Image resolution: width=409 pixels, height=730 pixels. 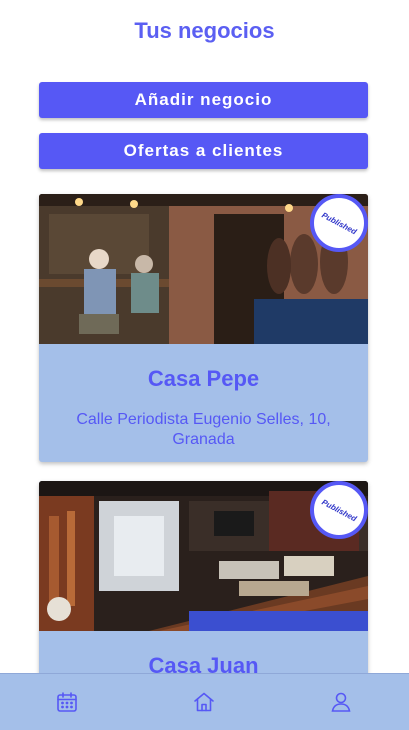 What do you see at coordinates (203, 378) in the screenshot?
I see `business-name: Casa Pepe` at bounding box center [203, 378].